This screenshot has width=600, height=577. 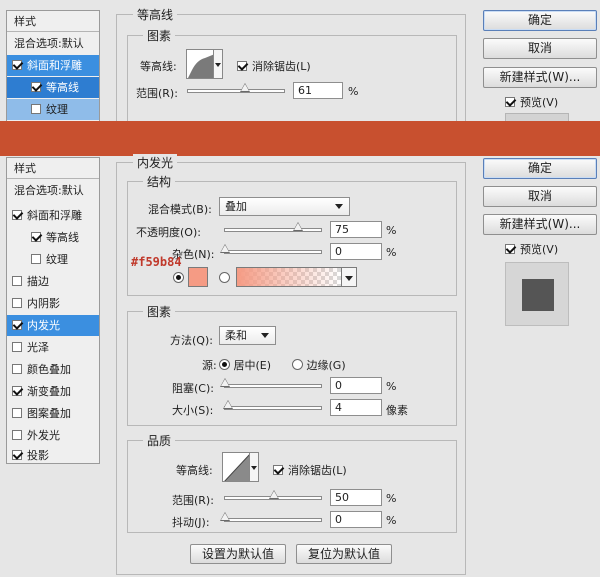 I want to click on noise-input: 0, so click(x=356, y=251).